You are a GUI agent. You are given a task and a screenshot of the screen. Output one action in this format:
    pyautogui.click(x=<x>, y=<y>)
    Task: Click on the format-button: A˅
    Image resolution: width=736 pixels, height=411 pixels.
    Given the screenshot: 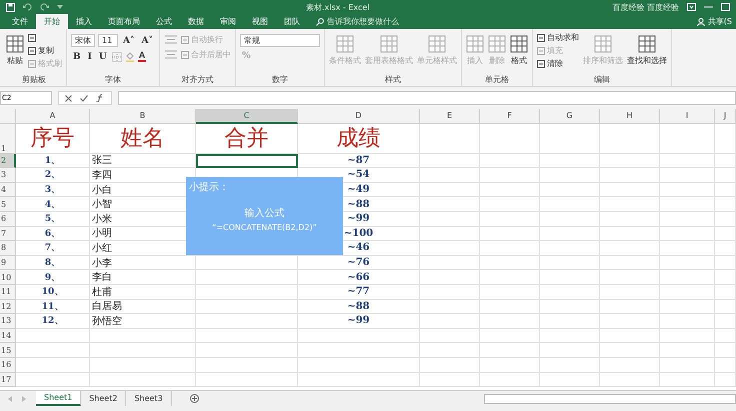 What is the action you would take?
    pyautogui.click(x=147, y=41)
    